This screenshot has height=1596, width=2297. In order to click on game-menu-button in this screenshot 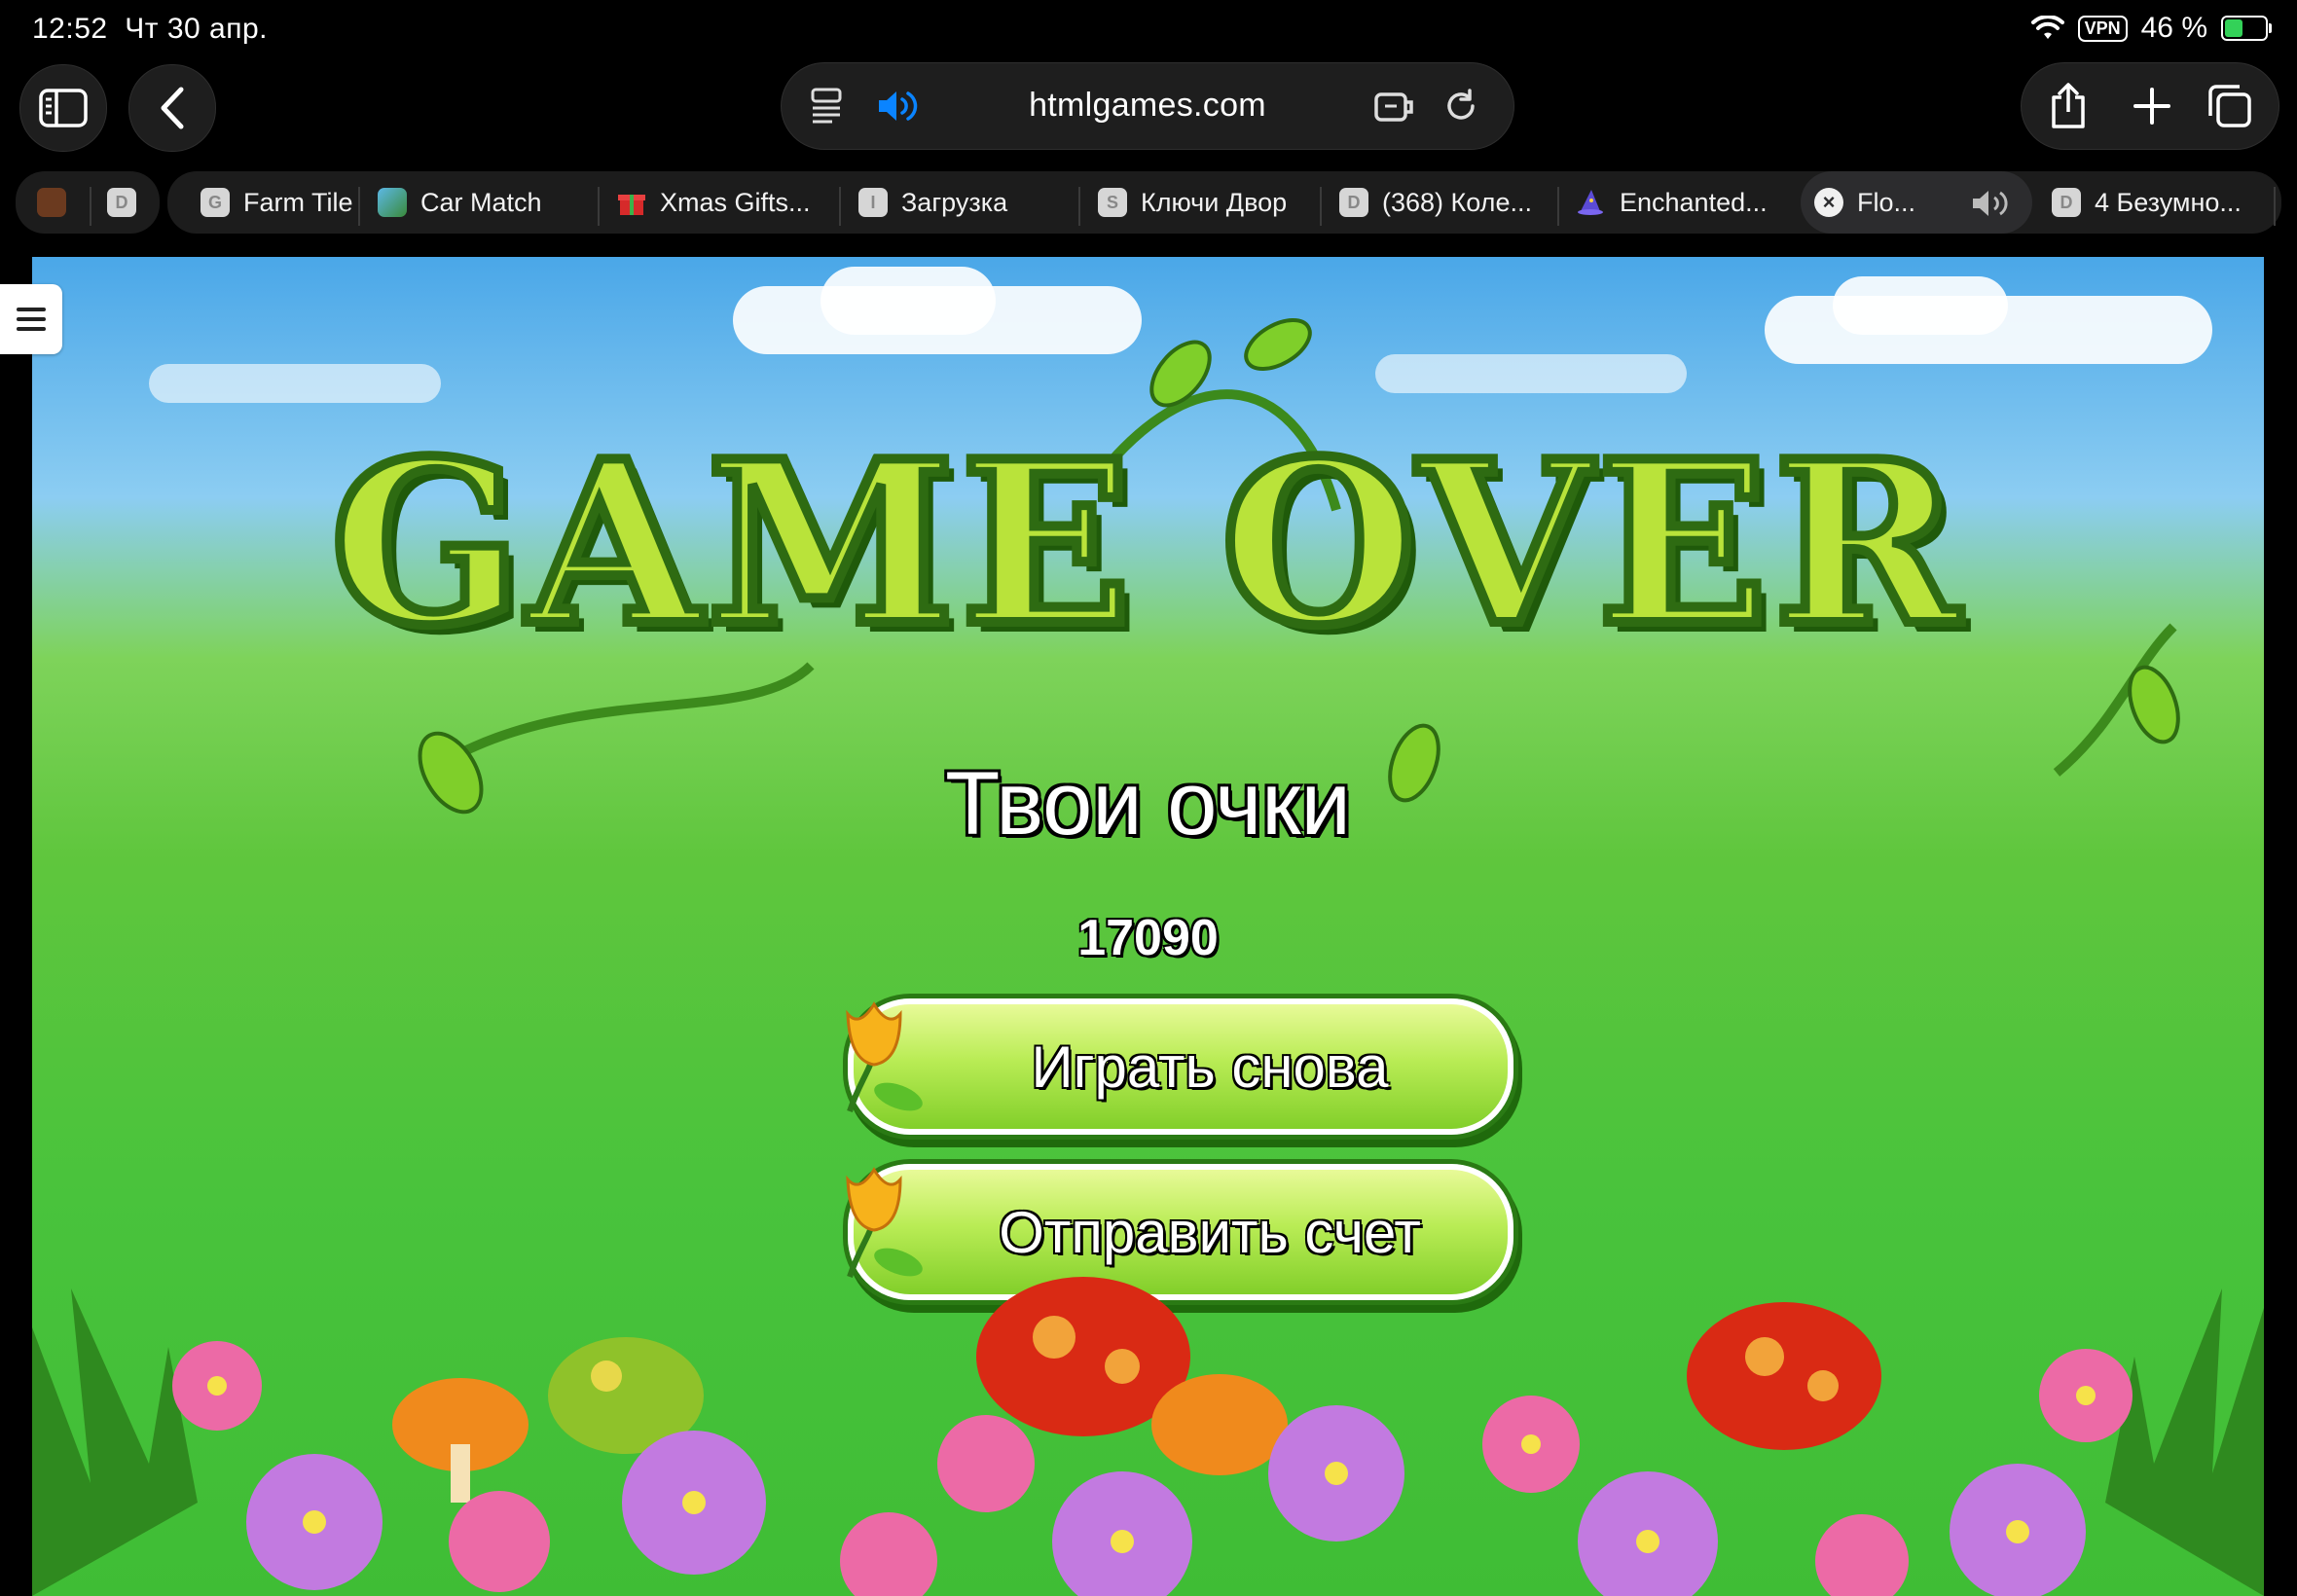, I will do `click(31, 319)`.